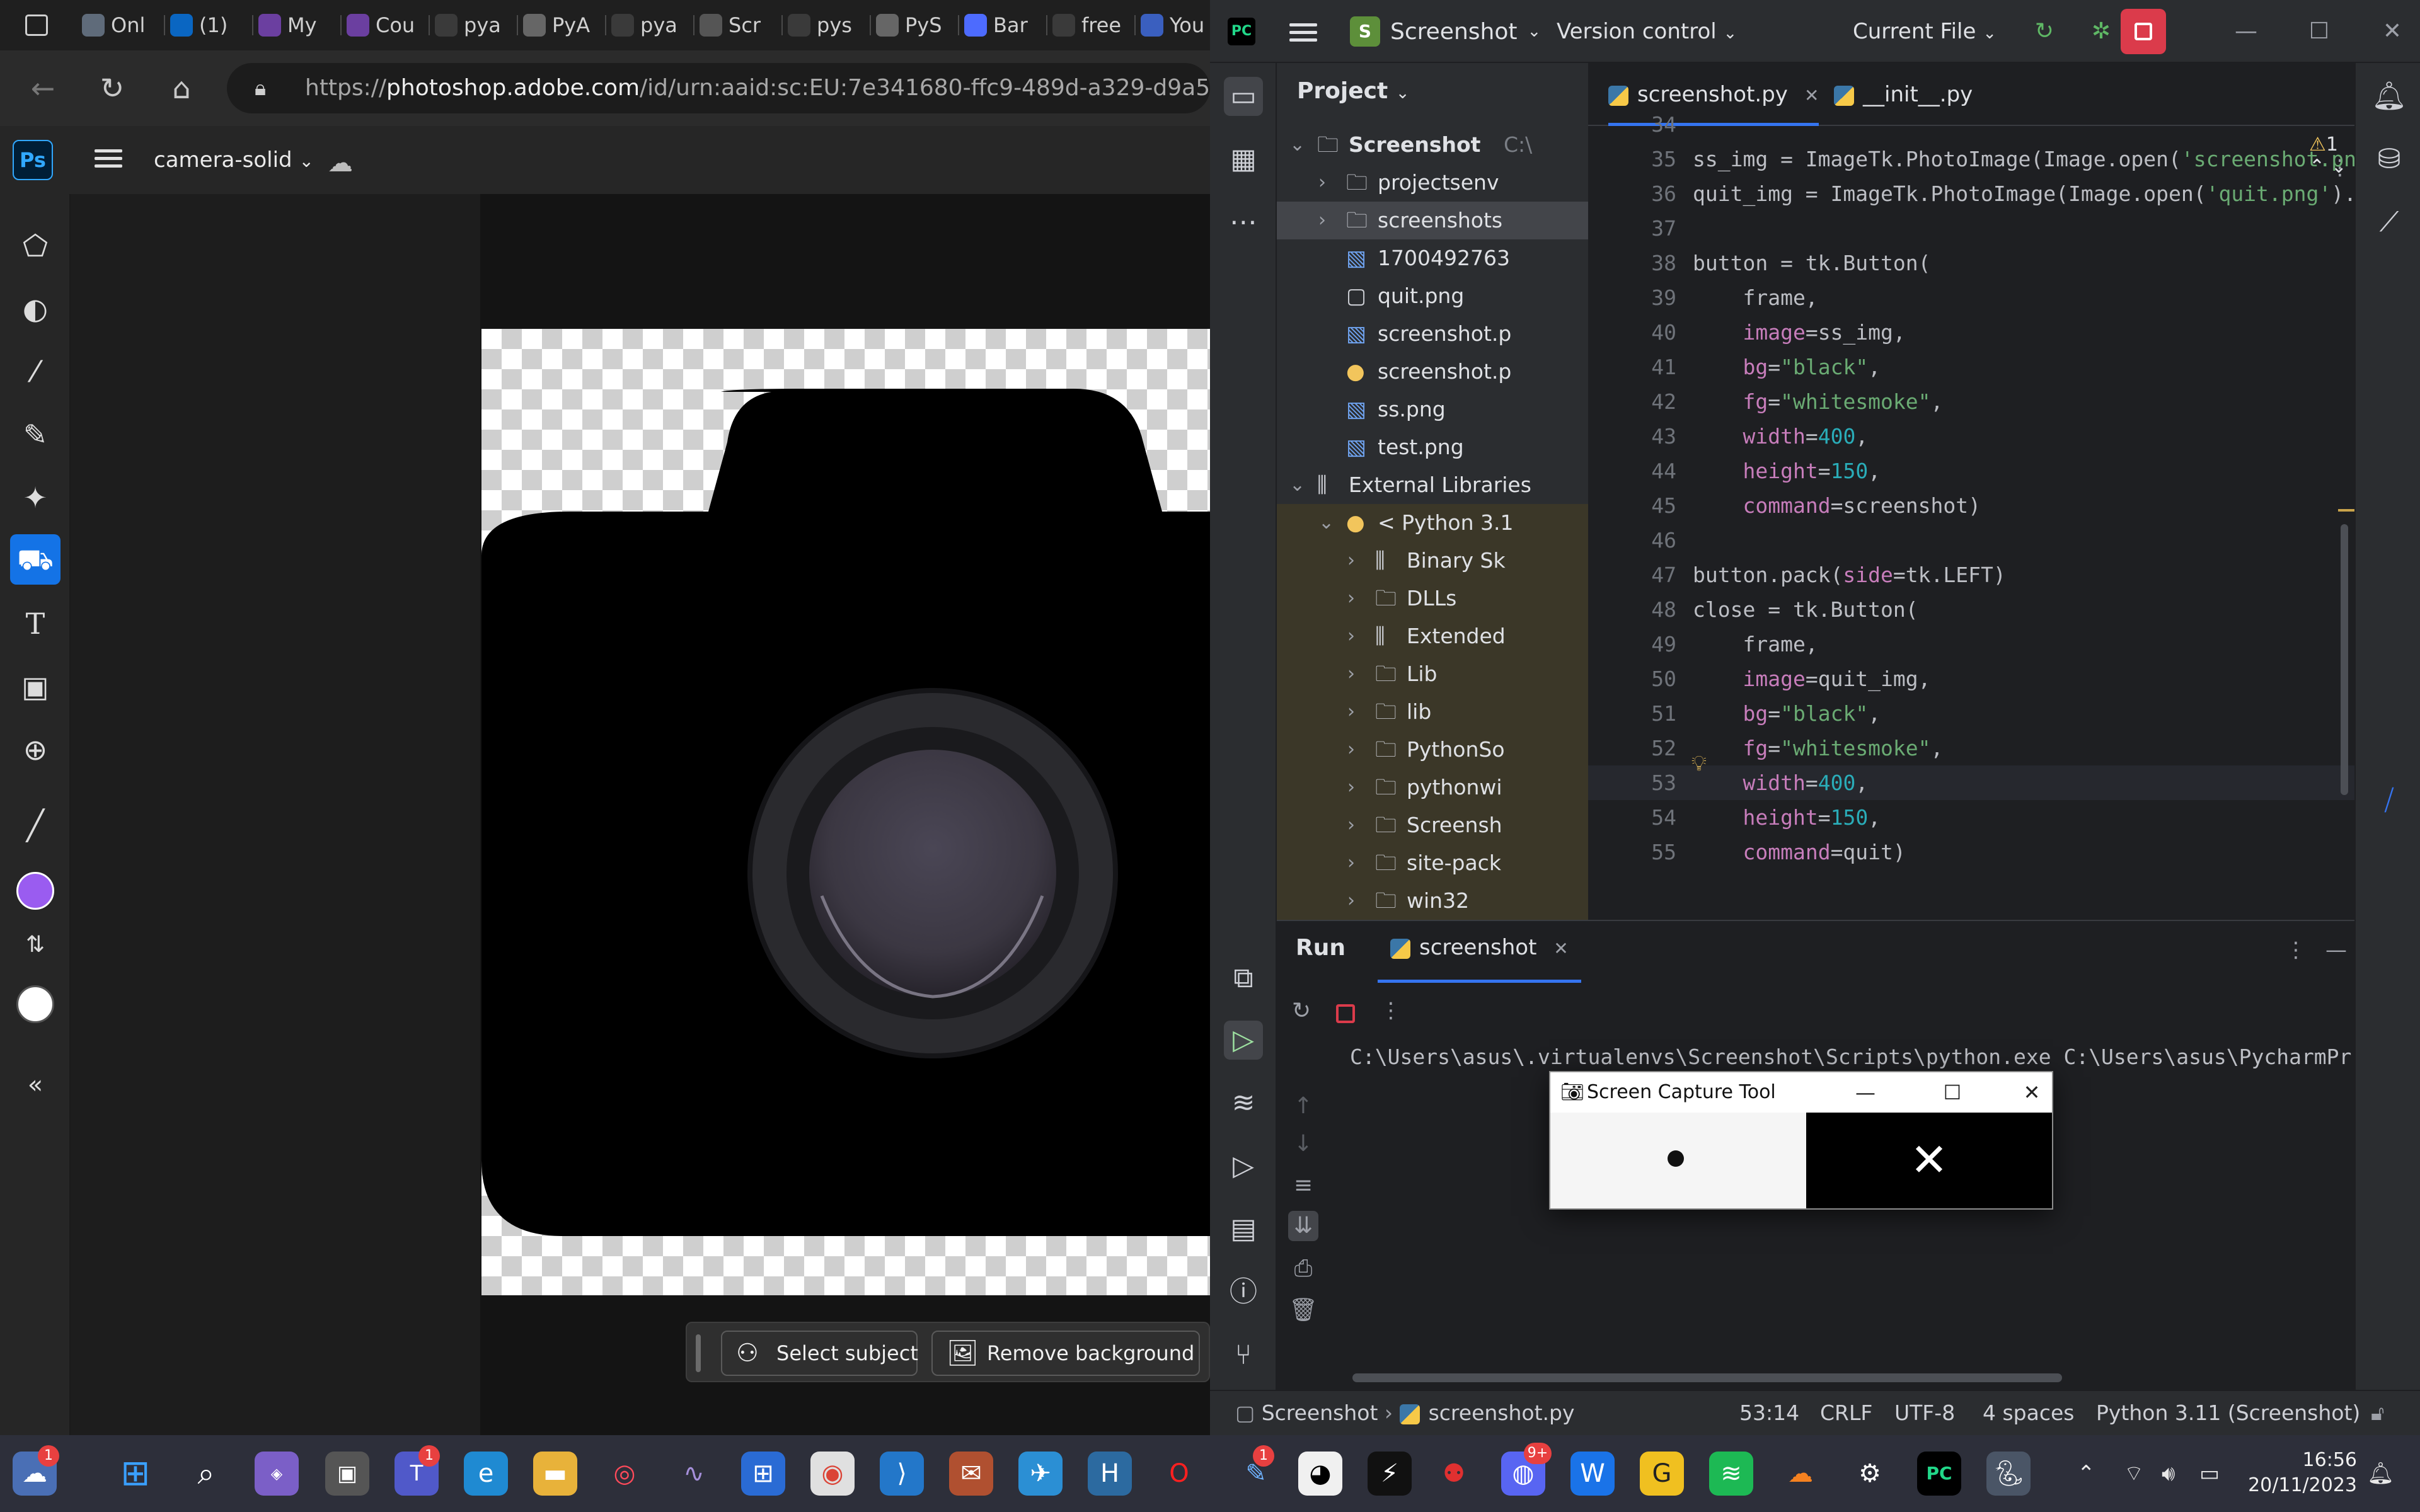 The width and height of the screenshot is (2420, 1512). What do you see at coordinates (1433, 334) in the screenshot?
I see `tree-item: ▧ screenshot.p` at bounding box center [1433, 334].